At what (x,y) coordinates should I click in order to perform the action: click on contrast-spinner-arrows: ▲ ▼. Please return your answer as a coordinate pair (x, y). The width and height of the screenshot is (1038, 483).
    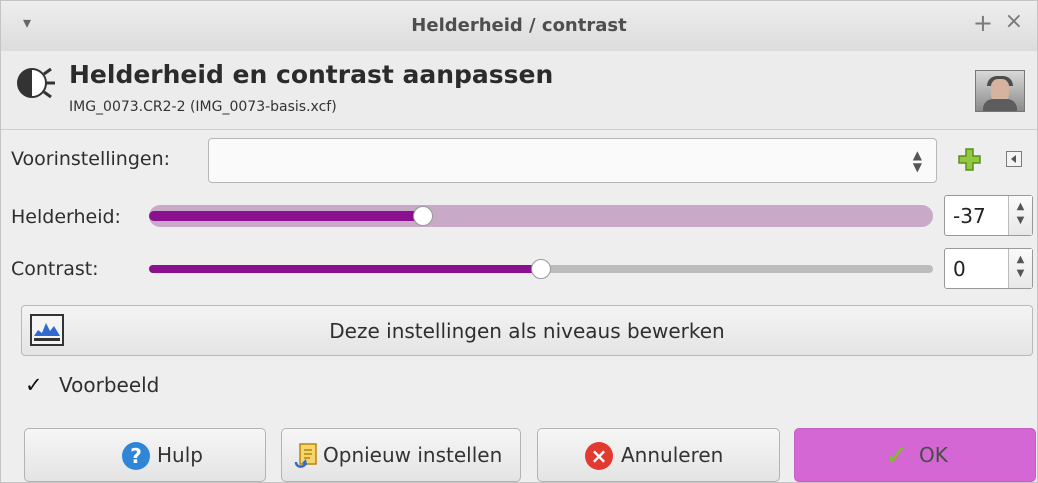
    Looking at the image, I should click on (1020, 268).